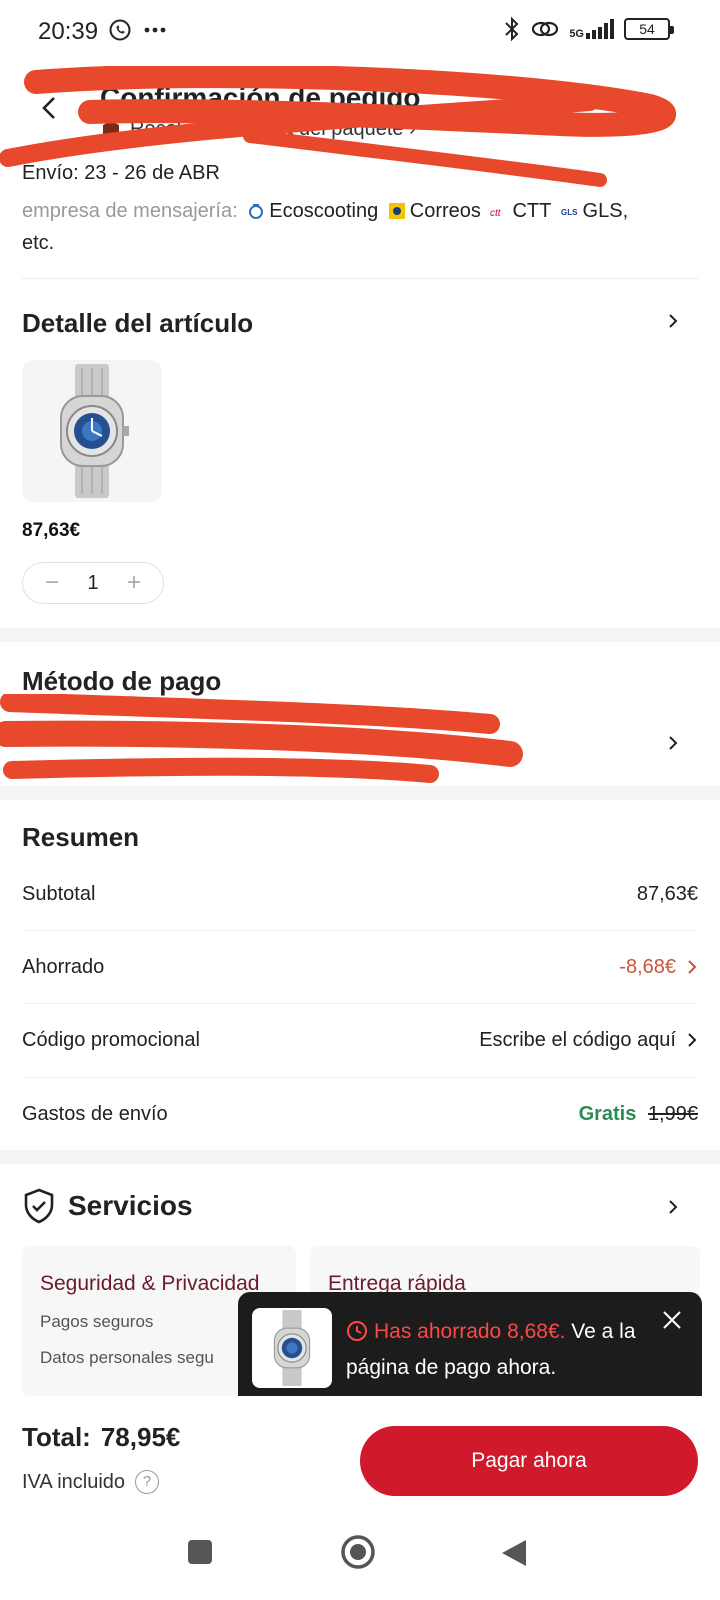 This screenshot has height=1600, width=720. Describe the element at coordinates (360, 1114) in the screenshot. I see `shipping-cost-row: Gastos de envío Gratis 1,99€` at that location.